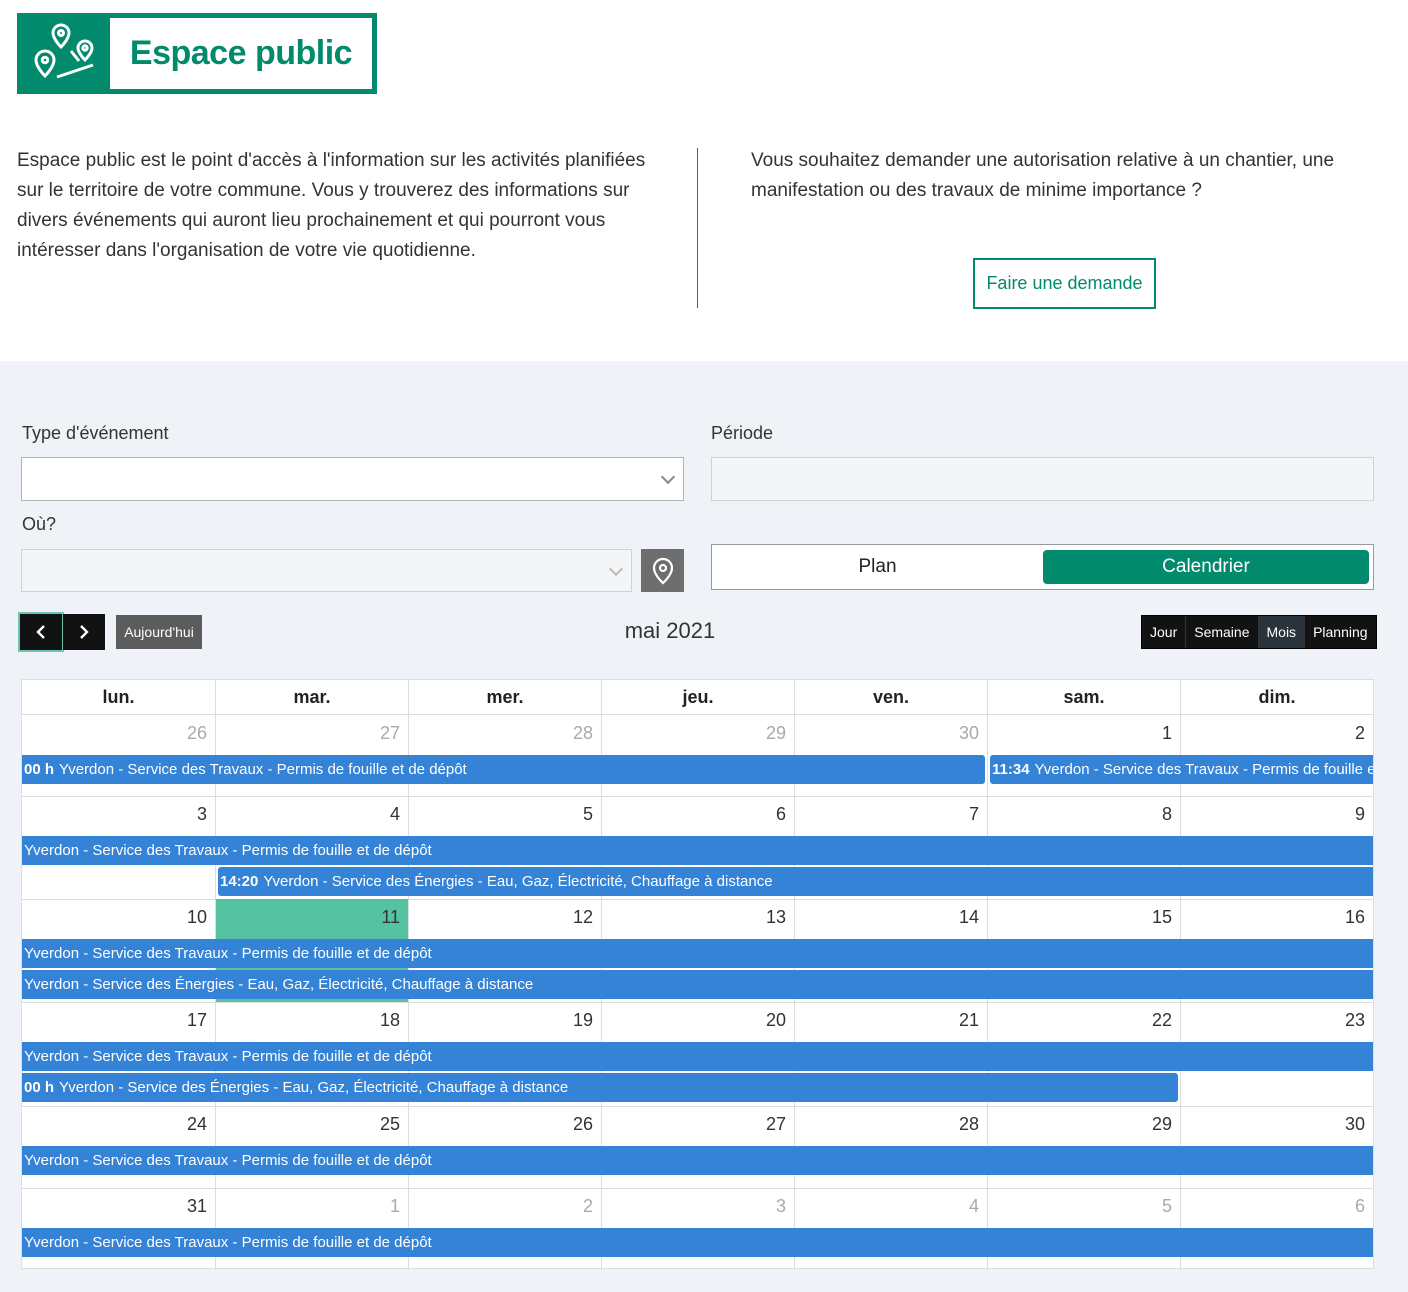 The image size is (1408, 1292). Describe the element at coordinates (503, 1020) in the screenshot. I see `day-number: 19` at that location.